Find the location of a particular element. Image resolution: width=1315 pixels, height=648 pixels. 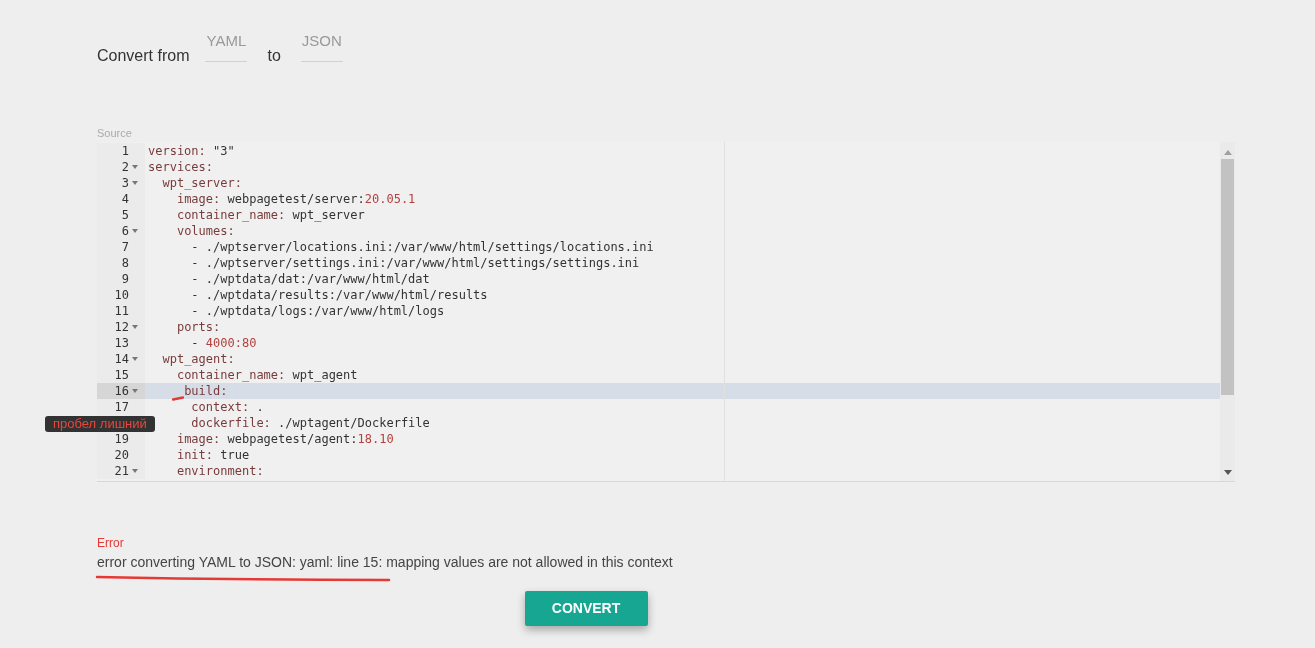

code-line: container_name: wpt_server is located at coordinates (270, 215).